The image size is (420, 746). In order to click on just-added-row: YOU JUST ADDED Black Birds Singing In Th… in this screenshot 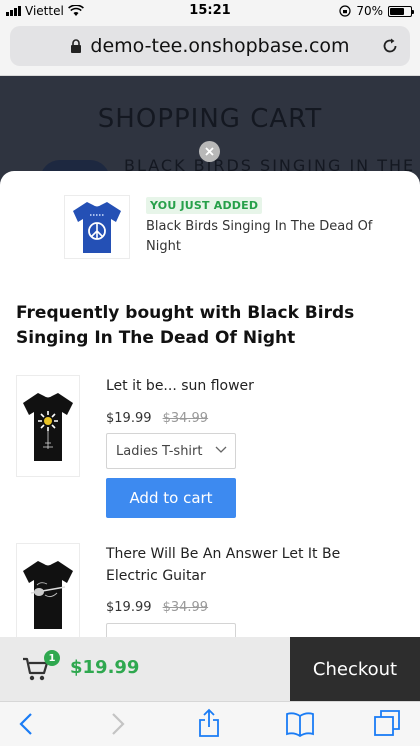, I will do `click(234, 229)`.